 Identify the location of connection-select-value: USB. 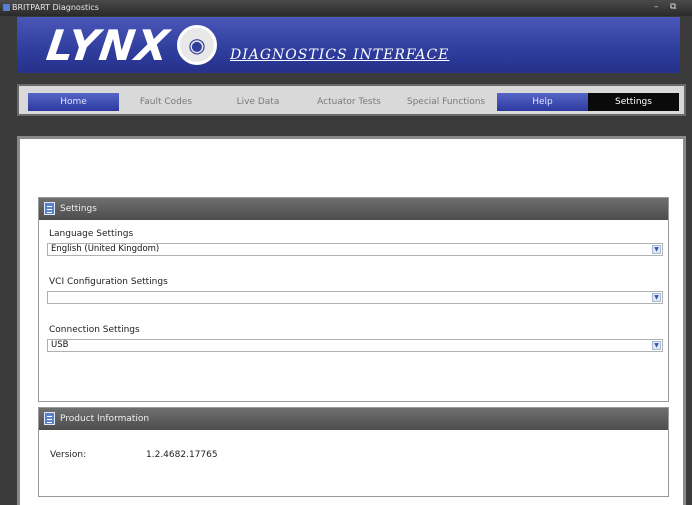
(60, 345).